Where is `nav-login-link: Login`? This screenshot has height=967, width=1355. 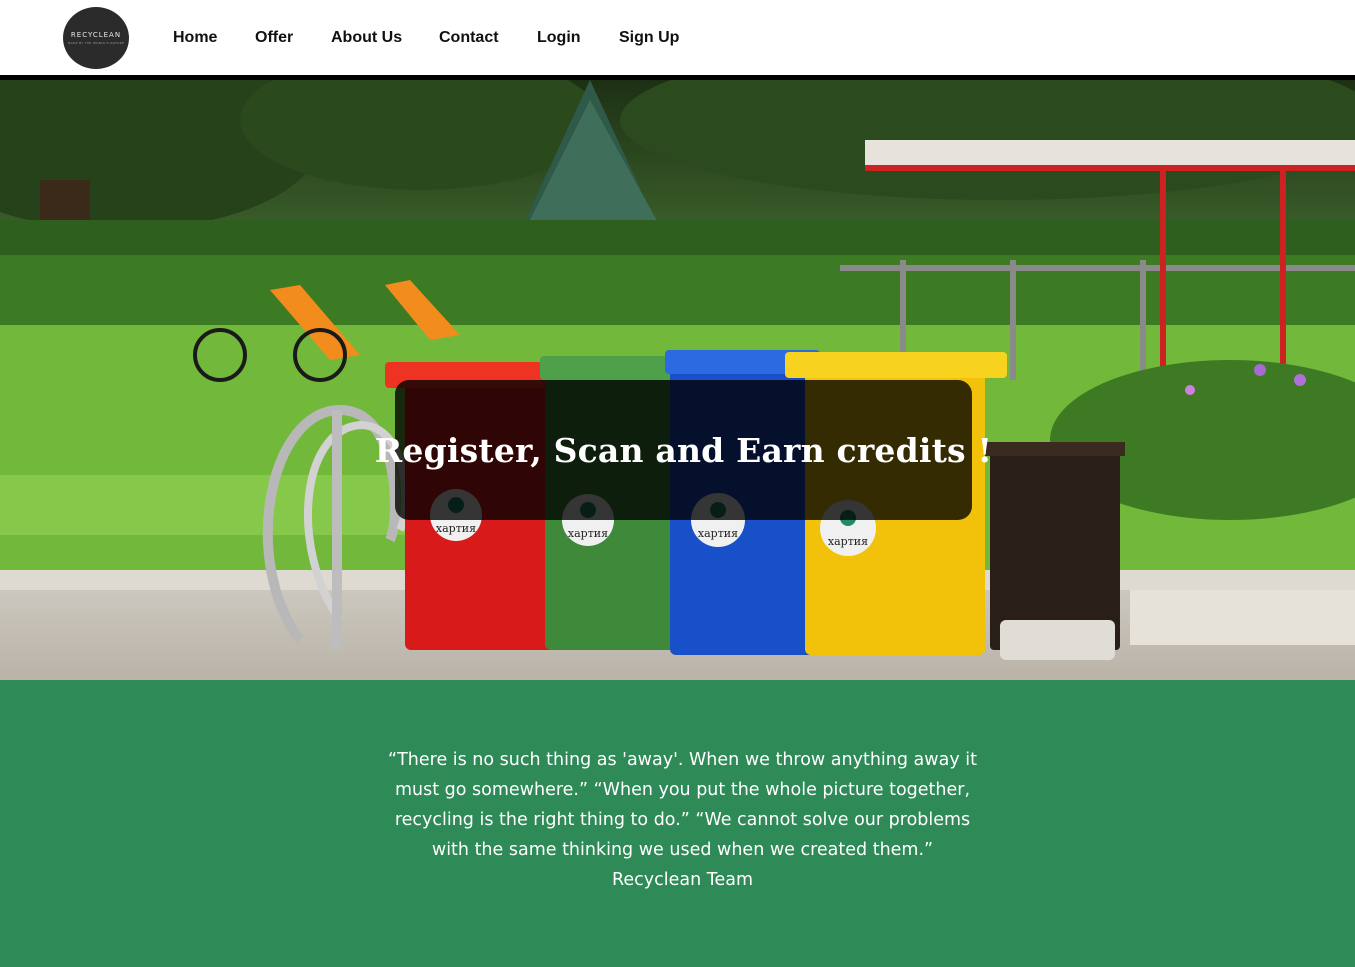 nav-login-link: Login is located at coordinates (559, 38).